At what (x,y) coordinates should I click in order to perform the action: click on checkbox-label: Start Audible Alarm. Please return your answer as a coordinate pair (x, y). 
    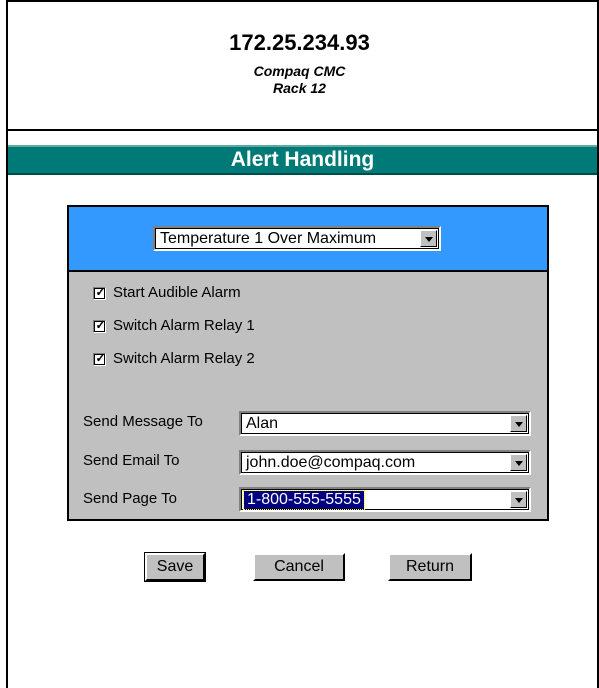
    Looking at the image, I should click on (177, 292).